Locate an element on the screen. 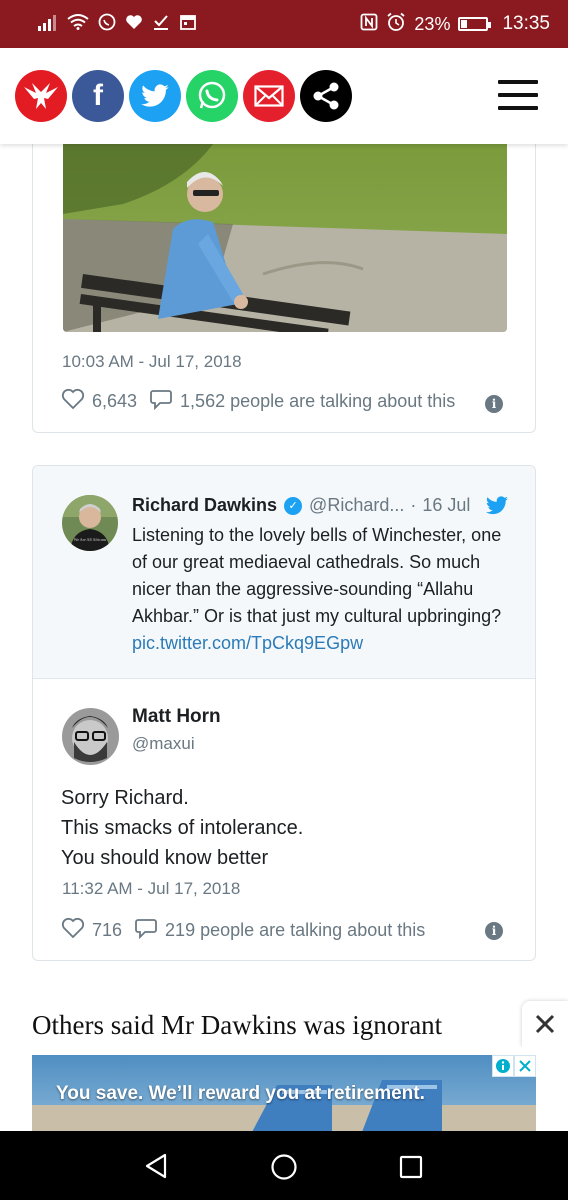 The height and width of the screenshot is (1200, 568). envelope-icon is located at coordinates (269, 96).